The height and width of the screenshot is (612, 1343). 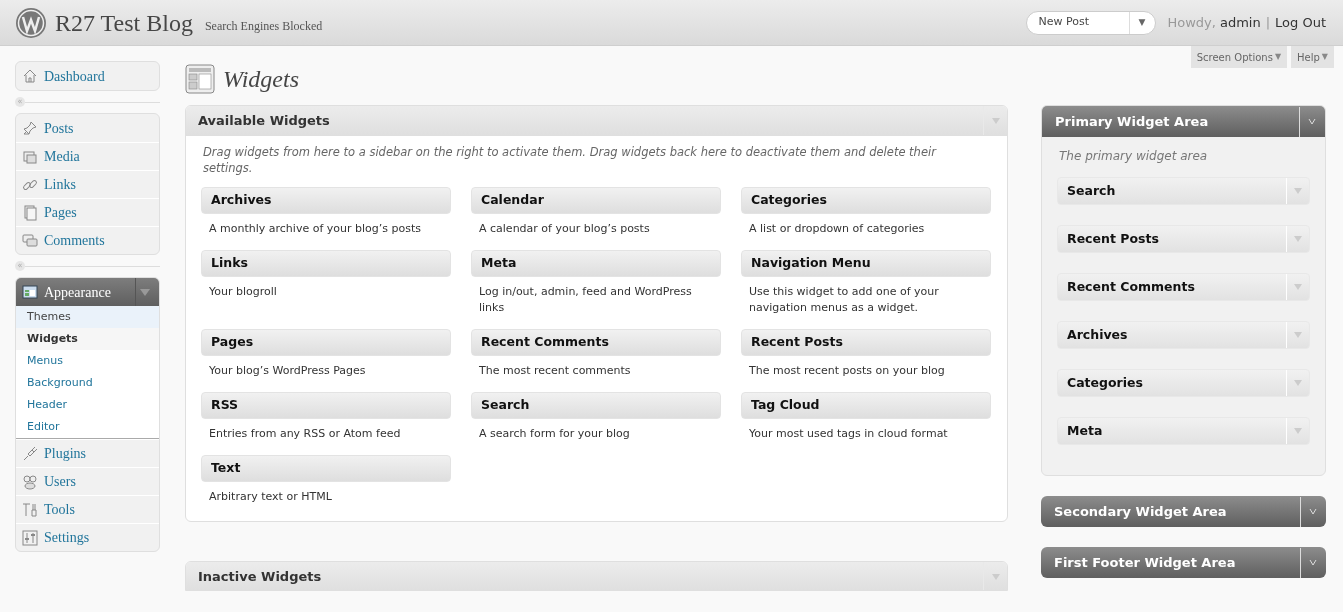 I want to click on widget-description: Your blog’s WordPress Pages, so click(x=287, y=371).